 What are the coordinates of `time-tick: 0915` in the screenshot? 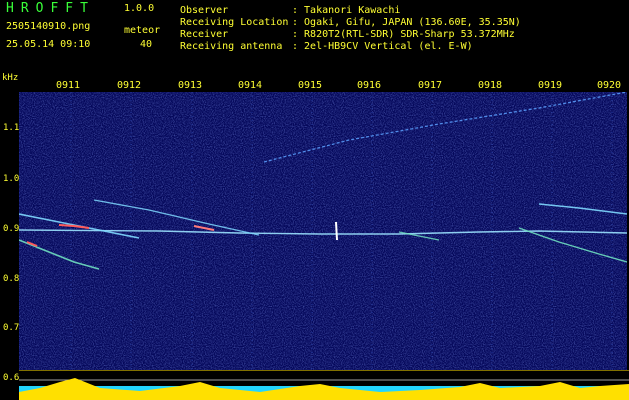 It's located at (310, 85).